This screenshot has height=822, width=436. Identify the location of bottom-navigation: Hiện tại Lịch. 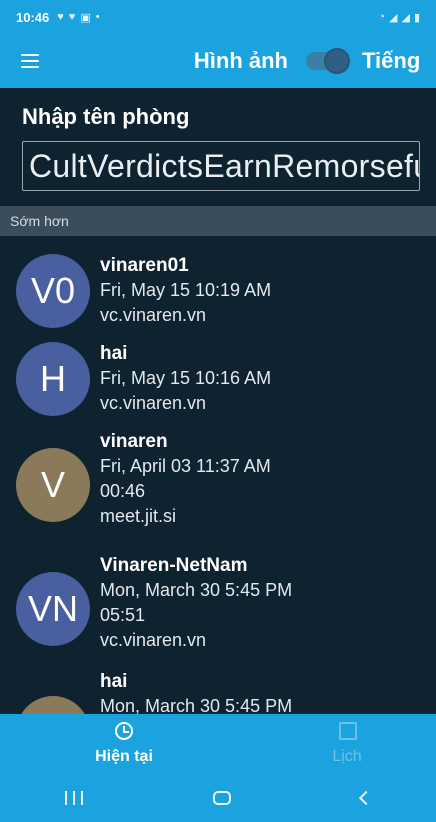
(218, 744).